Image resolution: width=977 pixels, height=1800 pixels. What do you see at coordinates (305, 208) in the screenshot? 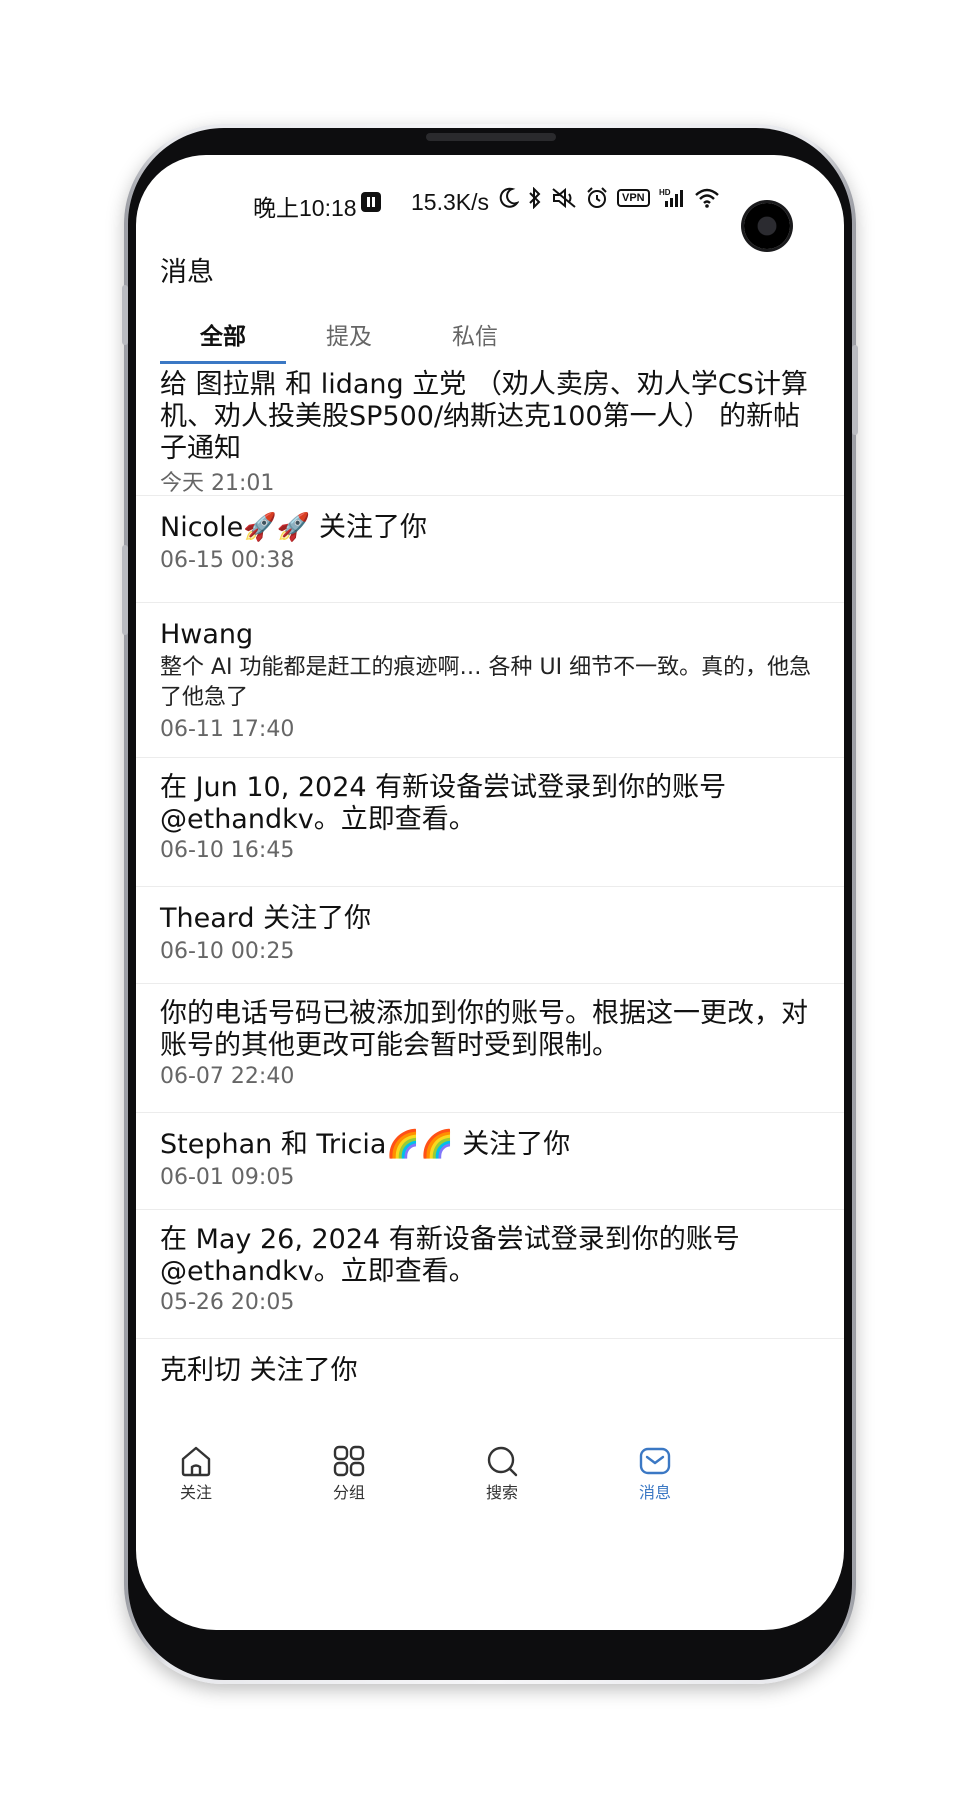
I see `status-time: 晚上10:18` at bounding box center [305, 208].